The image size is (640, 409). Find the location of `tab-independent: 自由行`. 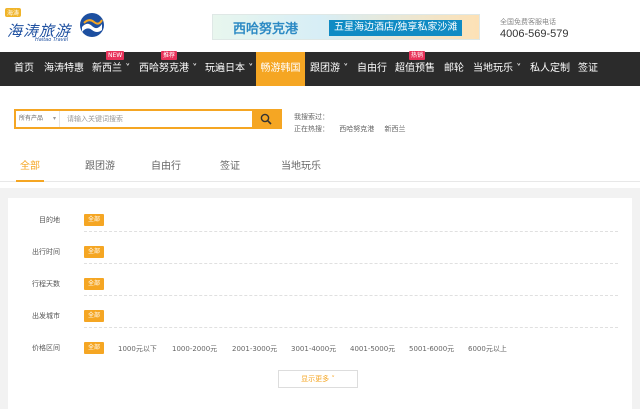

tab-independent: 自由行 is located at coordinates (166, 170).